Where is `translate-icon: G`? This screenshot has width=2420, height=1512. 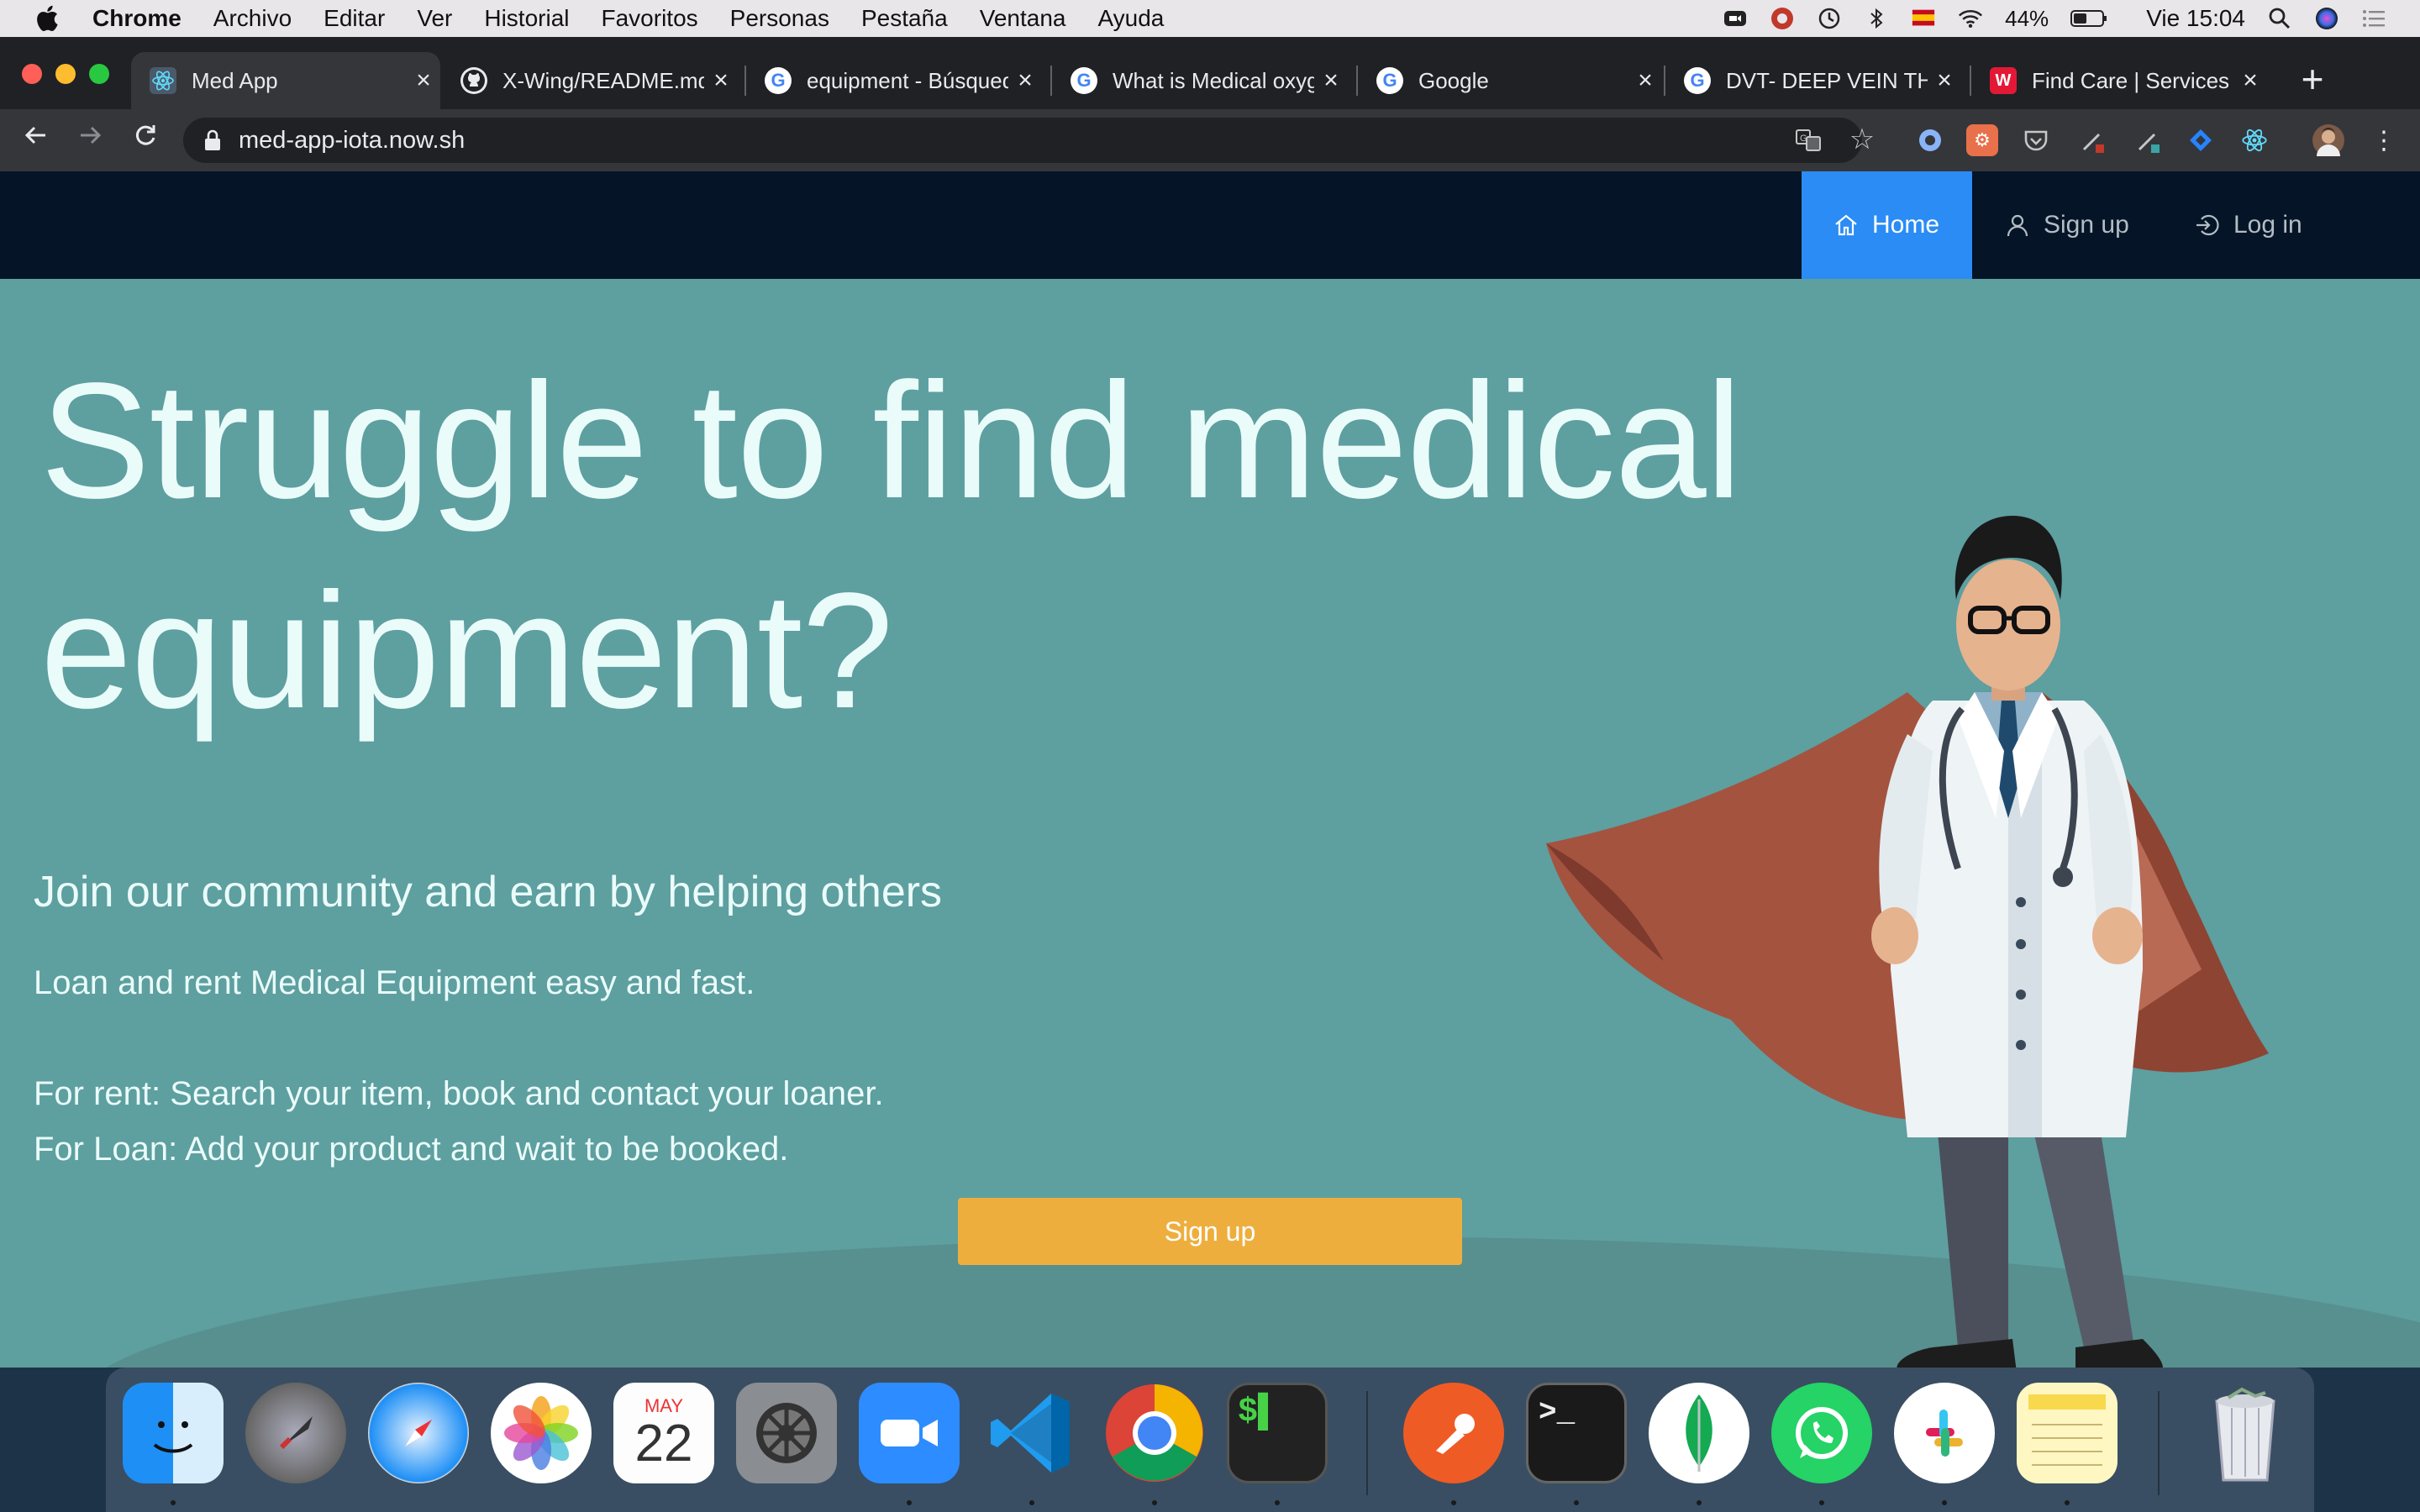
translate-icon: G is located at coordinates (1808, 140).